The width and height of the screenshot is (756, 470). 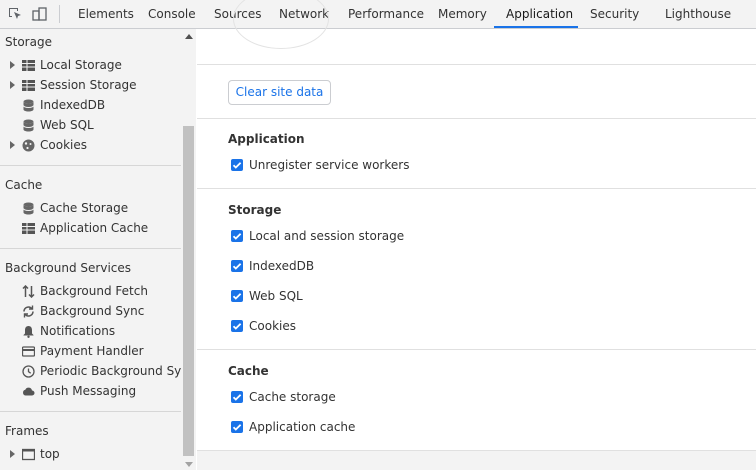 What do you see at coordinates (73, 105) in the screenshot?
I see `sidebar-item-label: IndexedDB` at bounding box center [73, 105].